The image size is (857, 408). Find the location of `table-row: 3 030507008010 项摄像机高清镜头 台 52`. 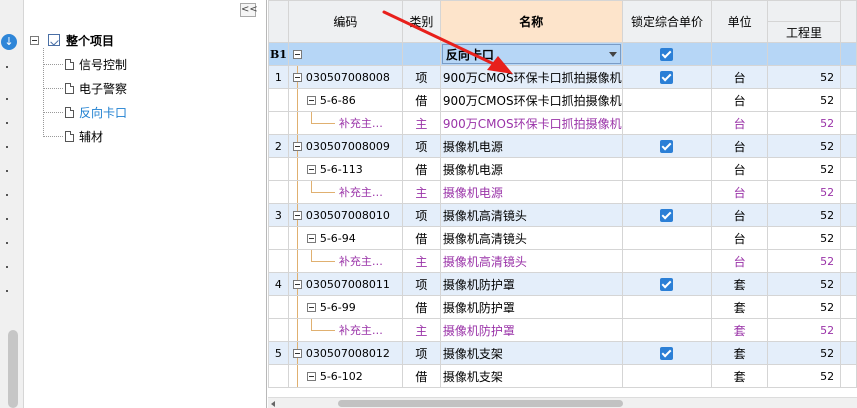

table-row: 3 030507008010 项摄像机高清镜头 台 52 is located at coordinates (562, 215).